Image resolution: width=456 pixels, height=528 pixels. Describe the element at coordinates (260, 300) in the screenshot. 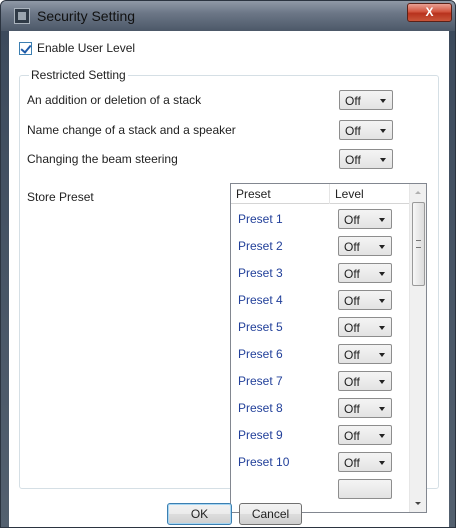

I see `preset-name: Preset 4` at that location.